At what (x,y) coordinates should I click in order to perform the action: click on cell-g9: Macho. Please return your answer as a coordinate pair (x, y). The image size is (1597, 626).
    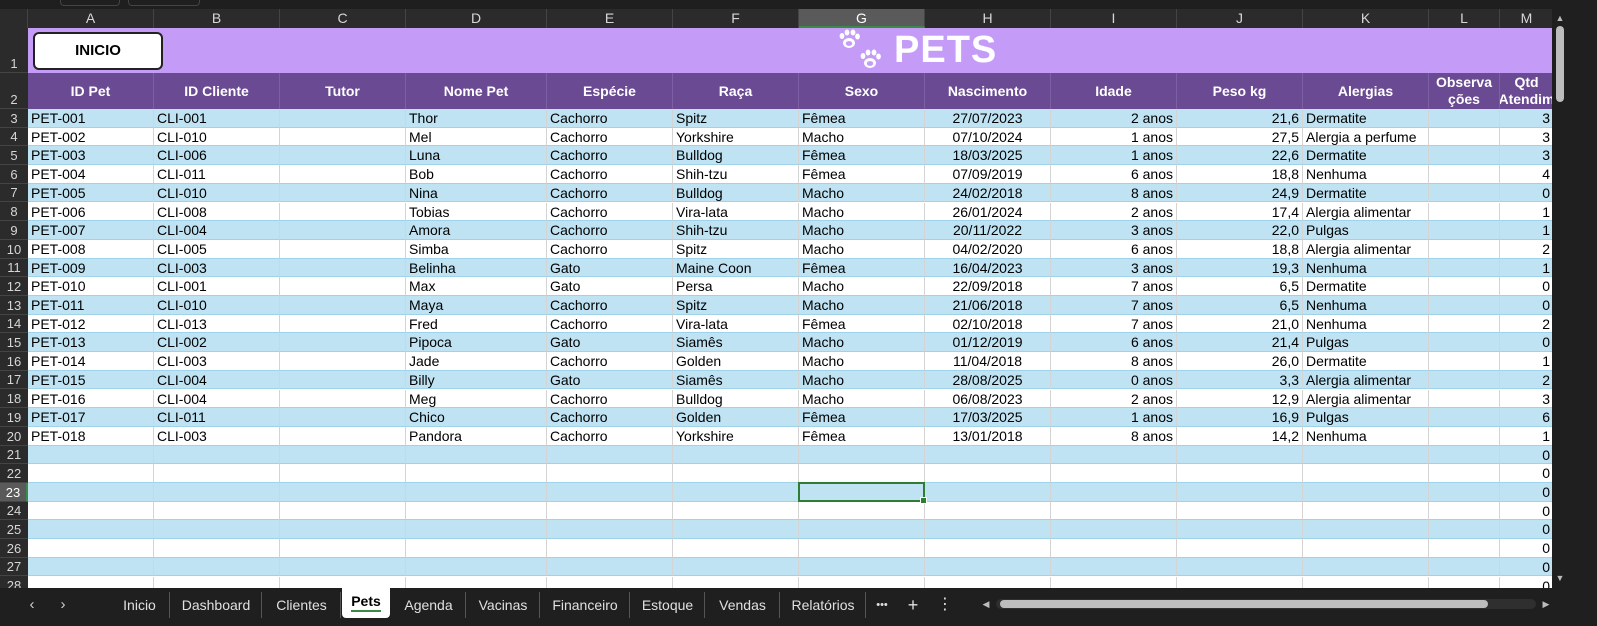
    Looking at the image, I should click on (862, 230).